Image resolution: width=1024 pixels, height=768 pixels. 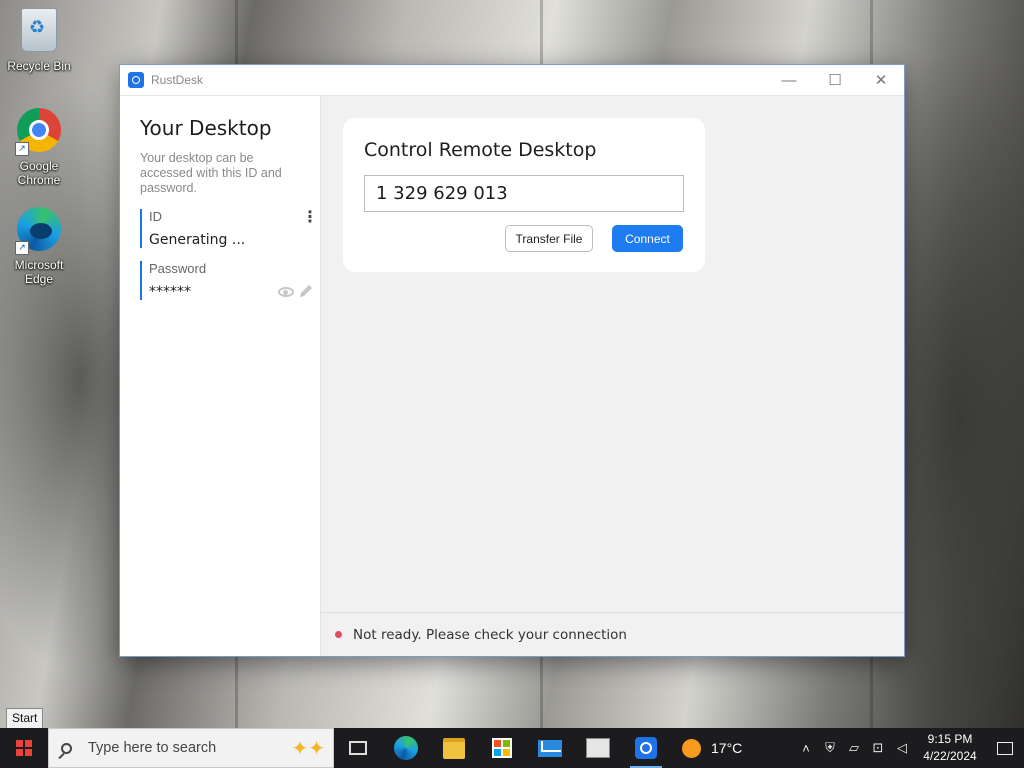 I want to click on taskbar-rustdesk-button, so click(x=646, y=748).